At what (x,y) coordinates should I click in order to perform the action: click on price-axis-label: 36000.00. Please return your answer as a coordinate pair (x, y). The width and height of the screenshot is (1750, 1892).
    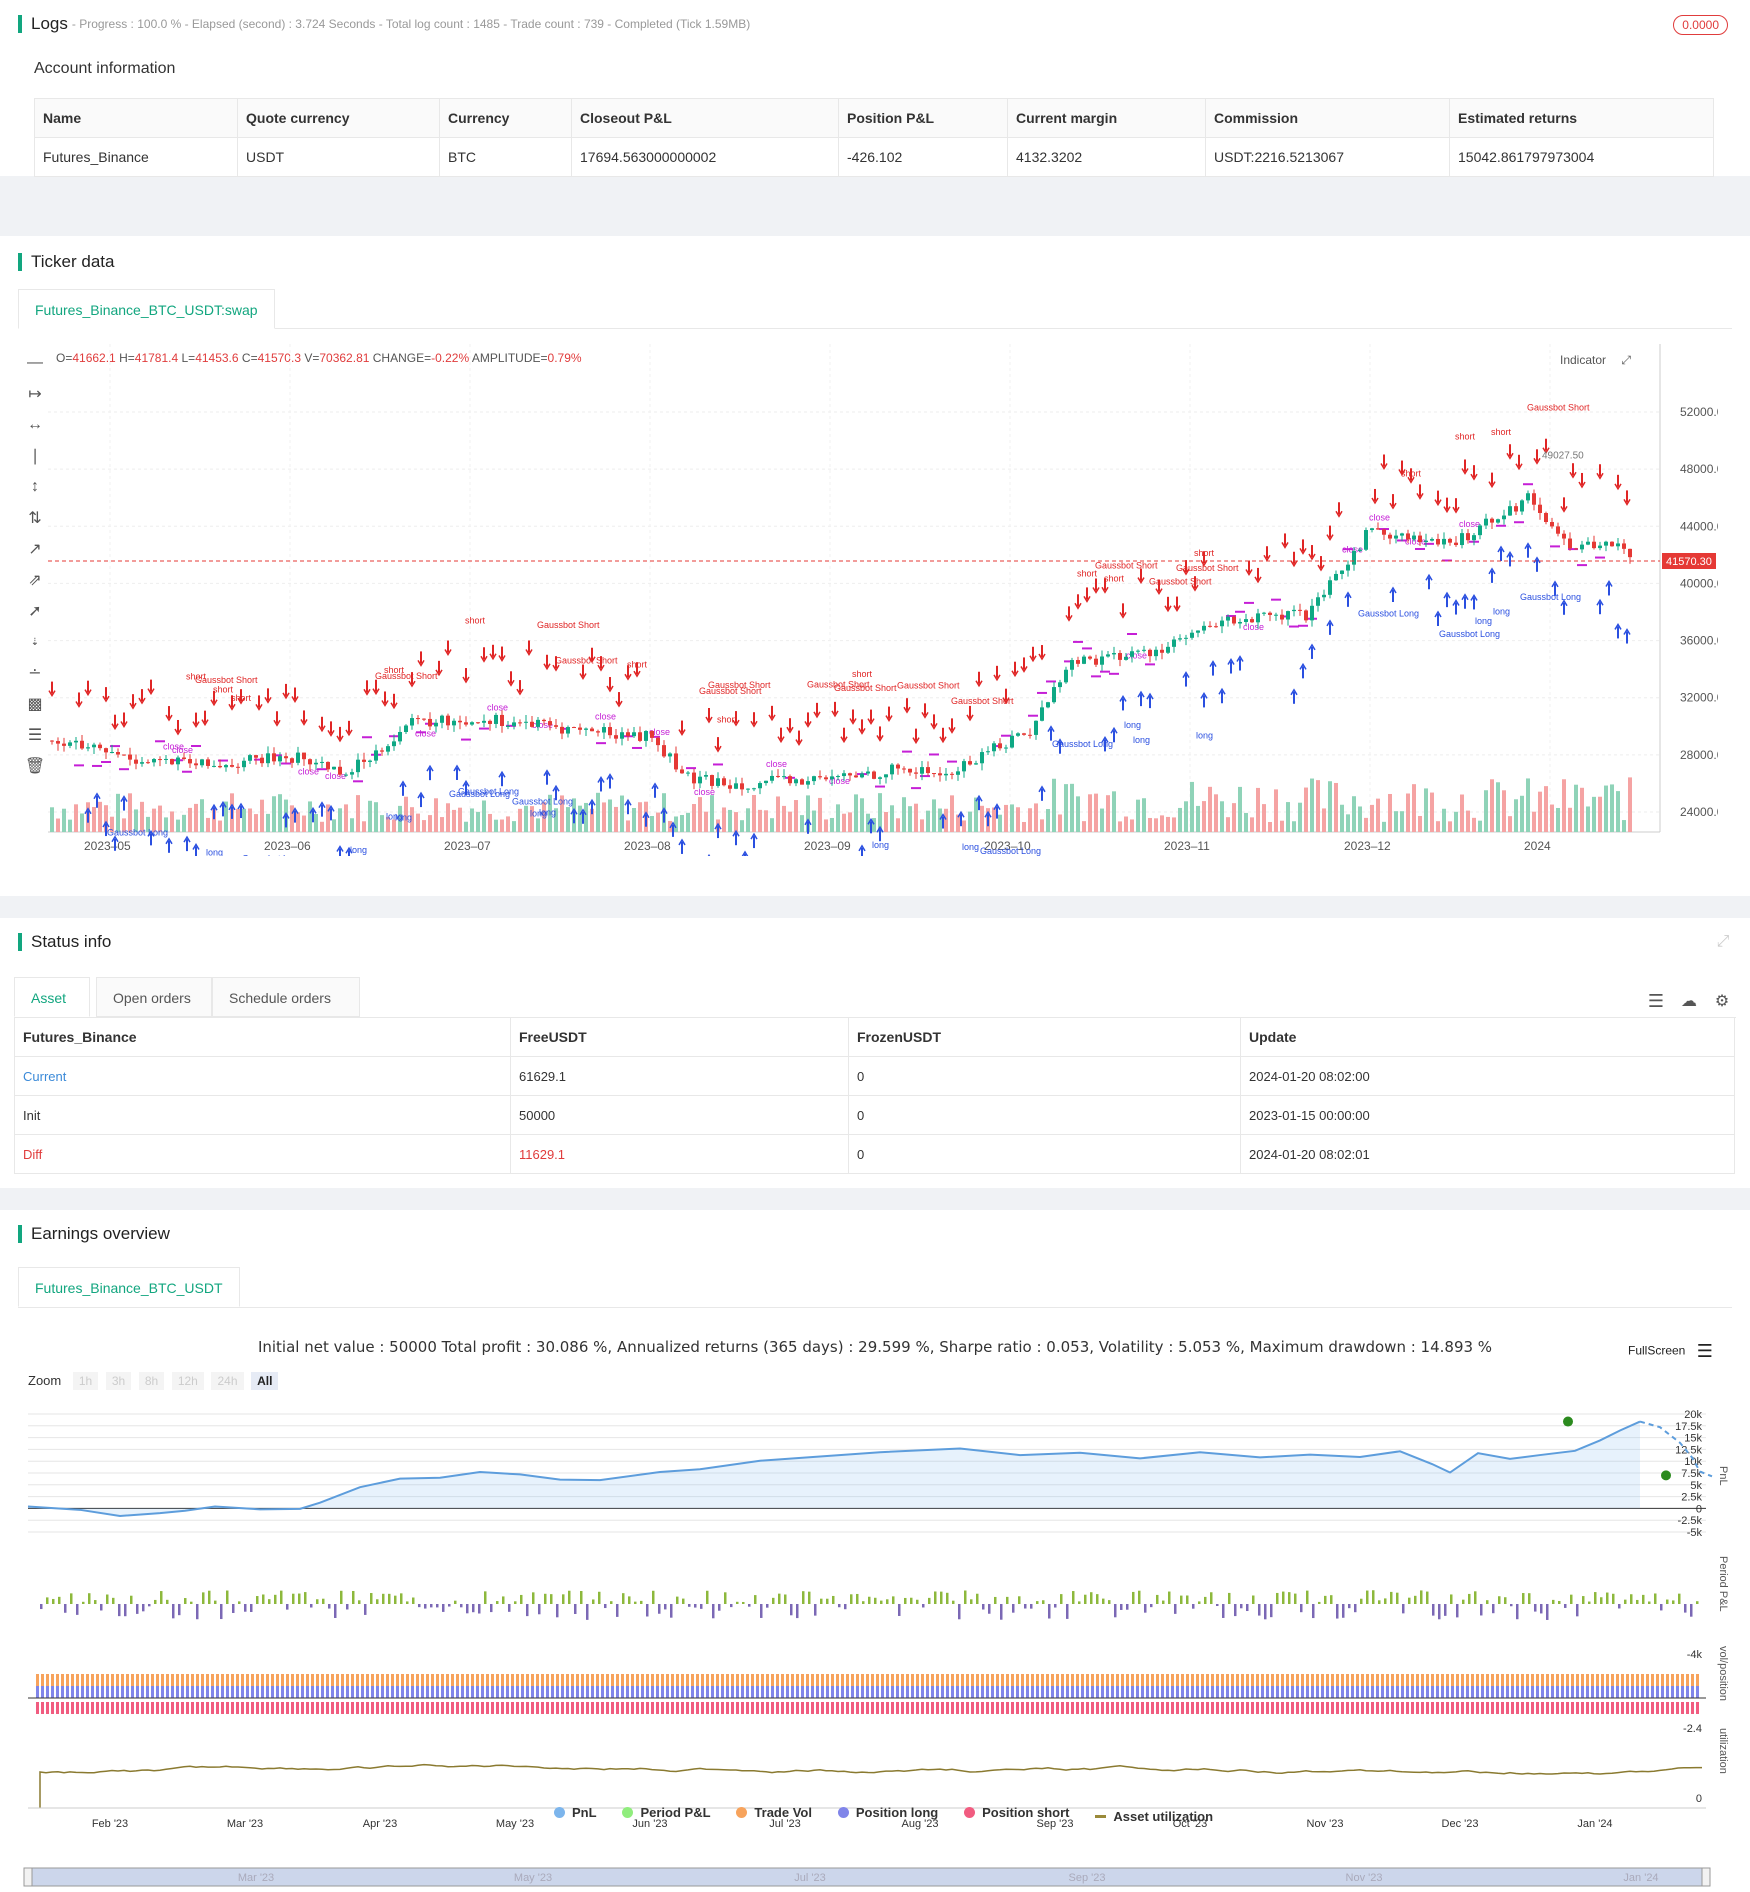
    Looking at the image, I should click on (1699, 641).